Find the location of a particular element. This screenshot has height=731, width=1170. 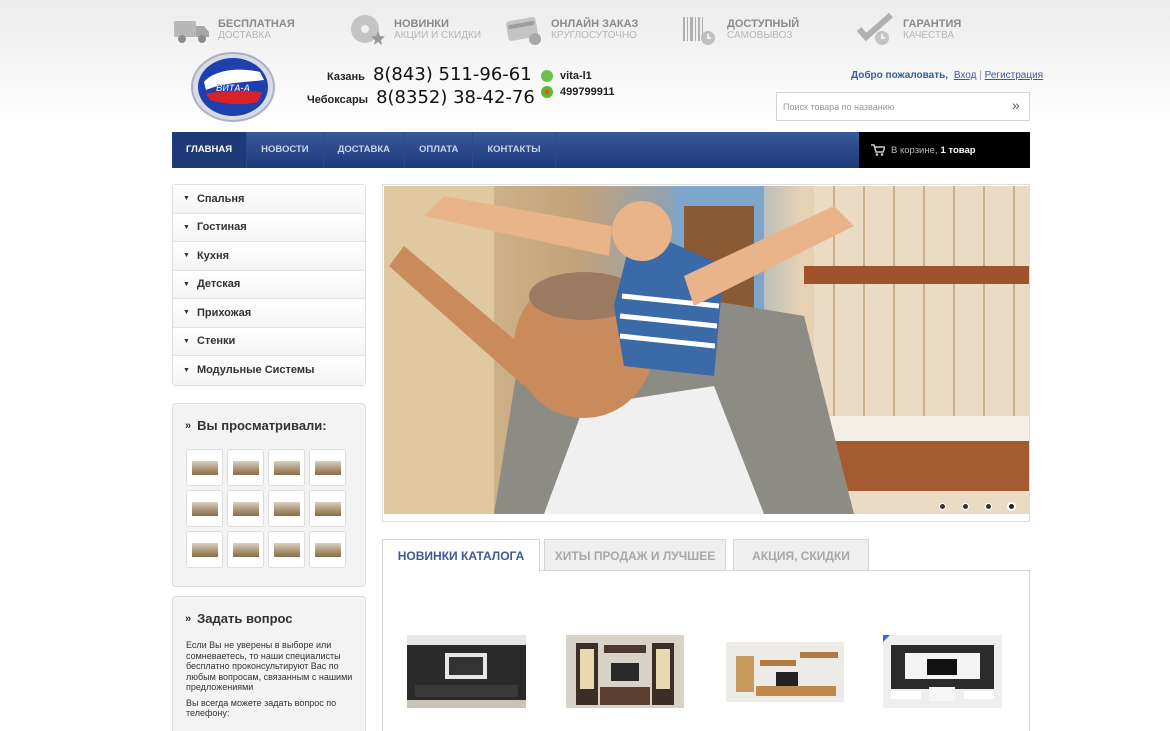

feature-free-delivery: Бесплатная доставка is located at coordinates (233, 30).